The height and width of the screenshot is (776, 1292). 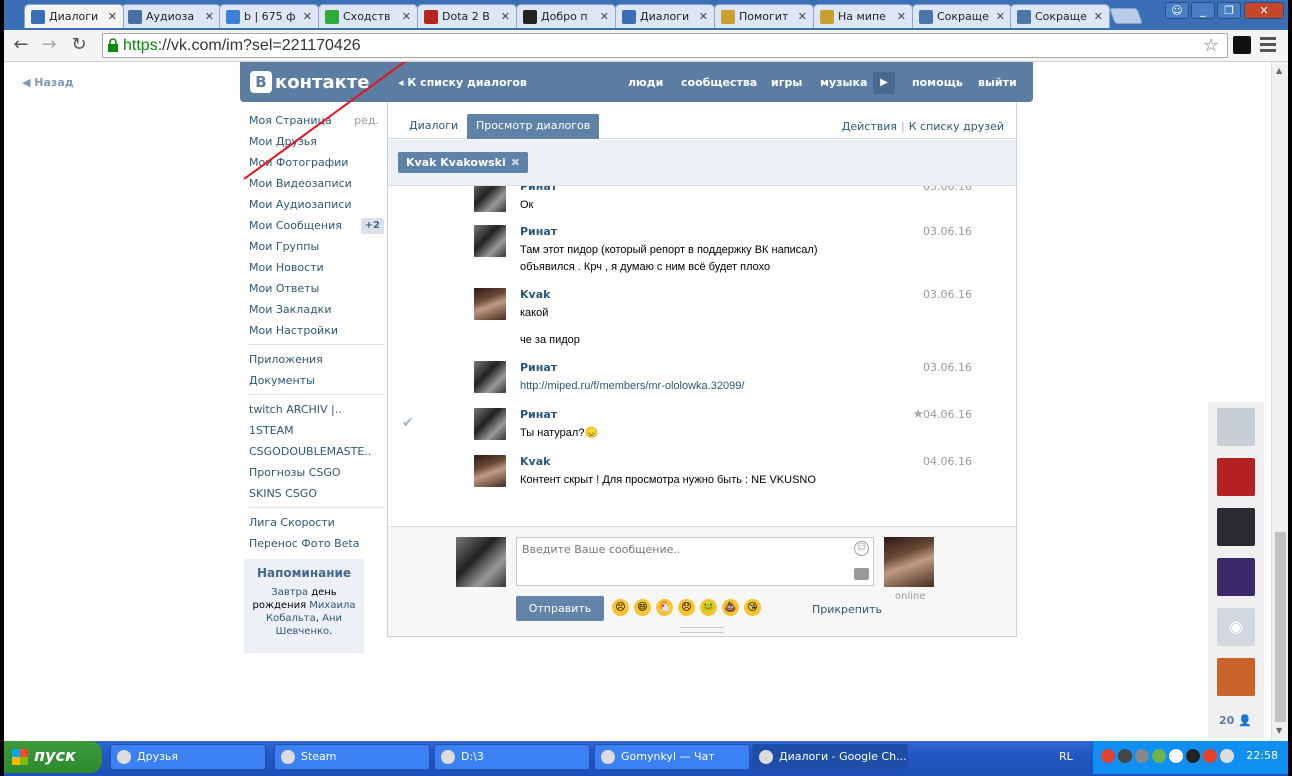 I want to click on sidebar-group-item: Прогнозы CSGO, so click(x=316, y=472).